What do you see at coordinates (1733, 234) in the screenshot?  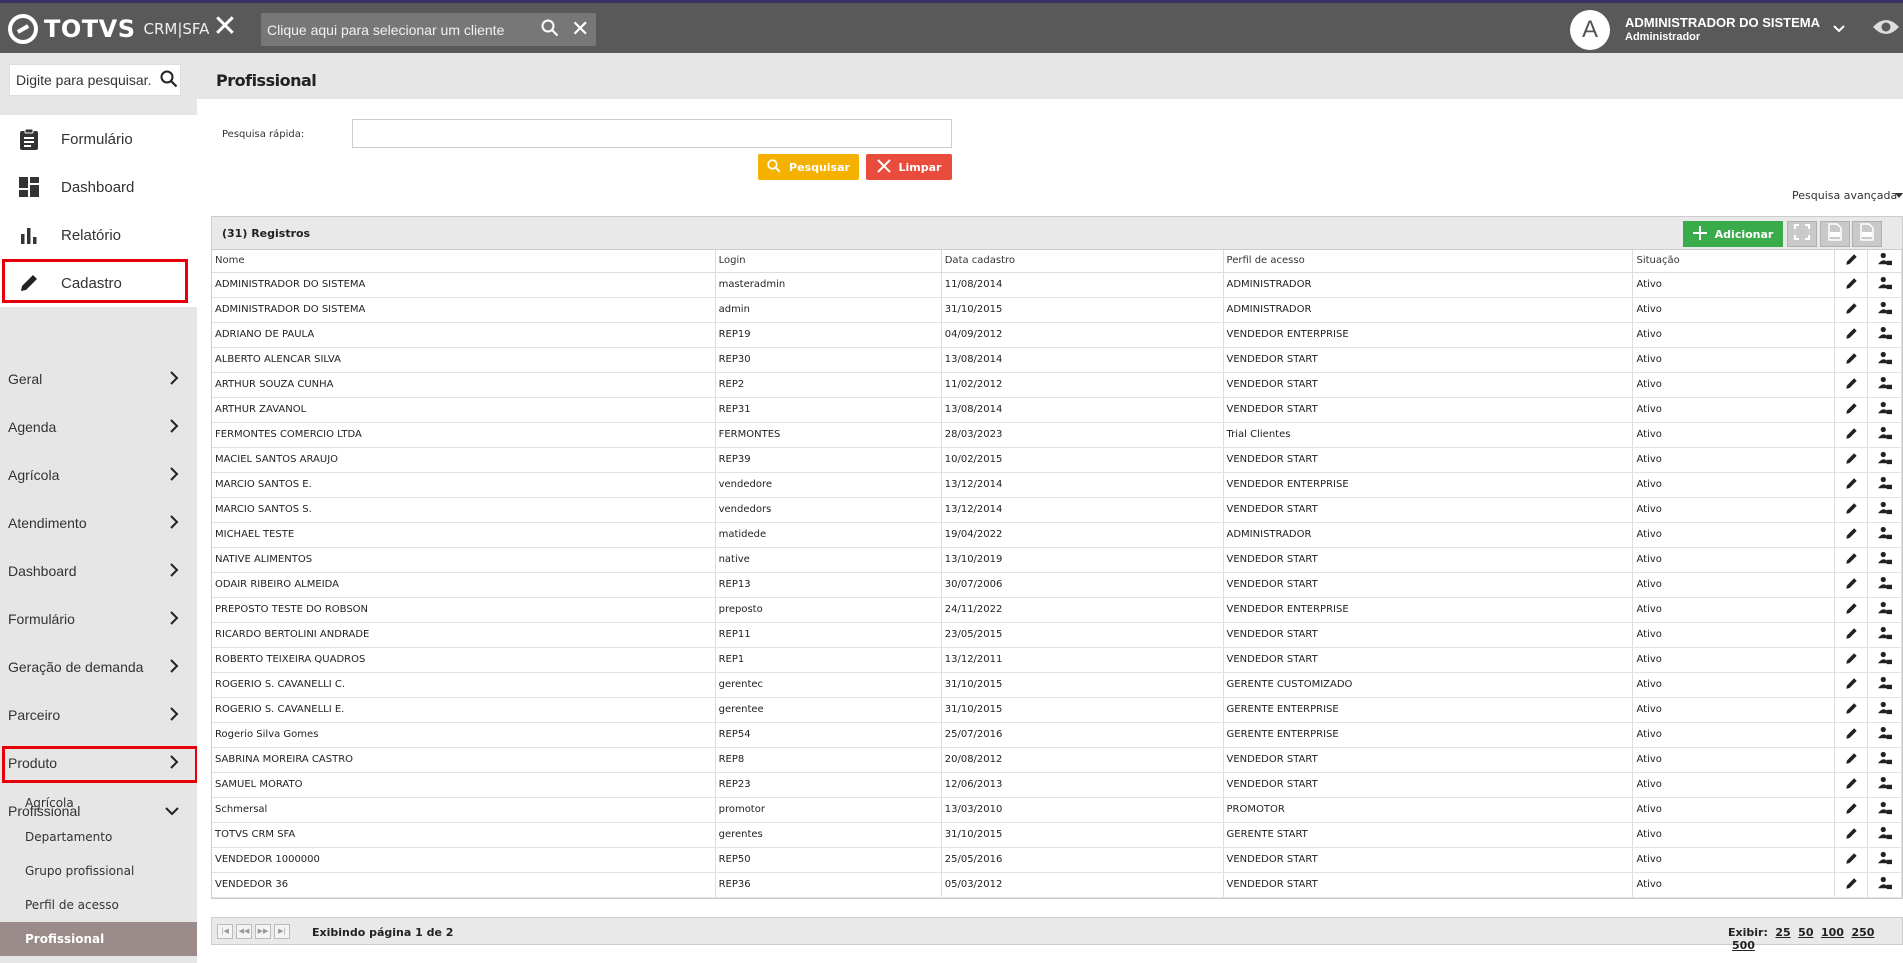 I see `add-button: Adicionar` at bounding box center [1733, 234].